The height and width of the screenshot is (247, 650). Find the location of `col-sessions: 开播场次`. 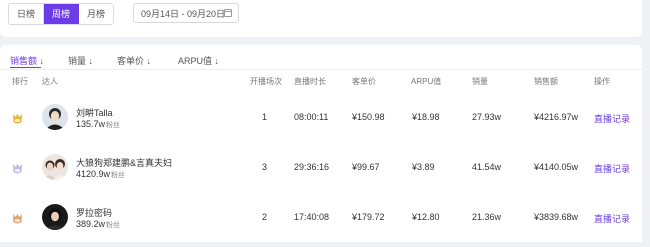

col-sessions: 开播场次 is located at coordinates (266, 81).